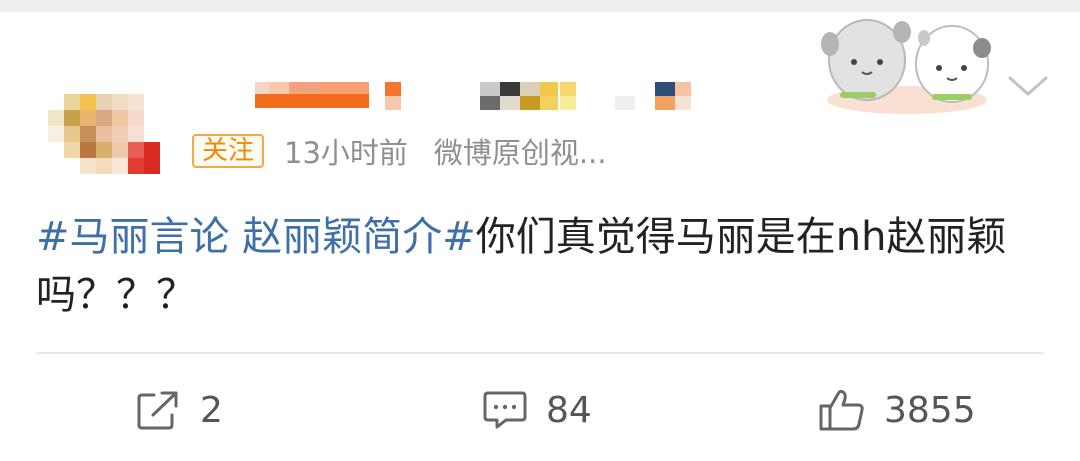 The image size is (1080, 461). Describe the element at coordinates (211, 410) in the screenshot. I see `repost-count: 2` at that location.